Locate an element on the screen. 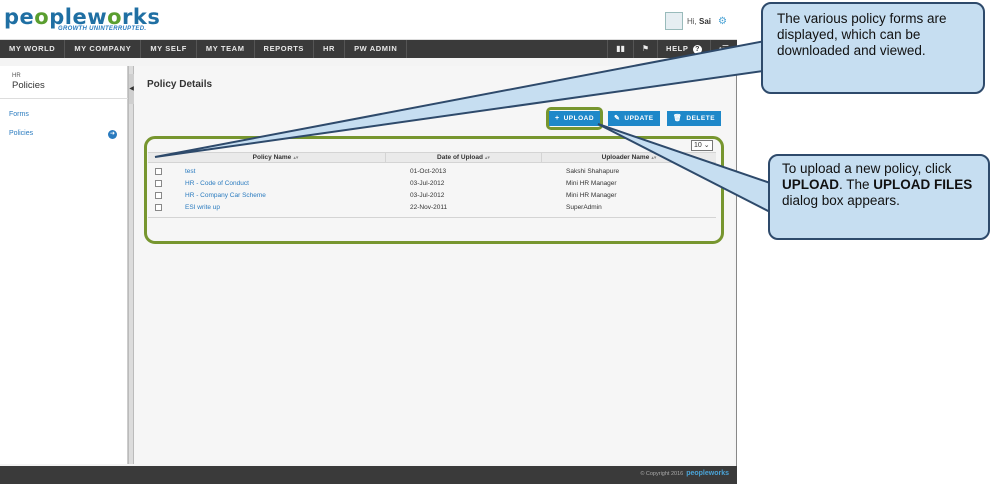 The height and width of the screenshot is (484, 993). plus-icon: + is located at coordinates (557, 118).